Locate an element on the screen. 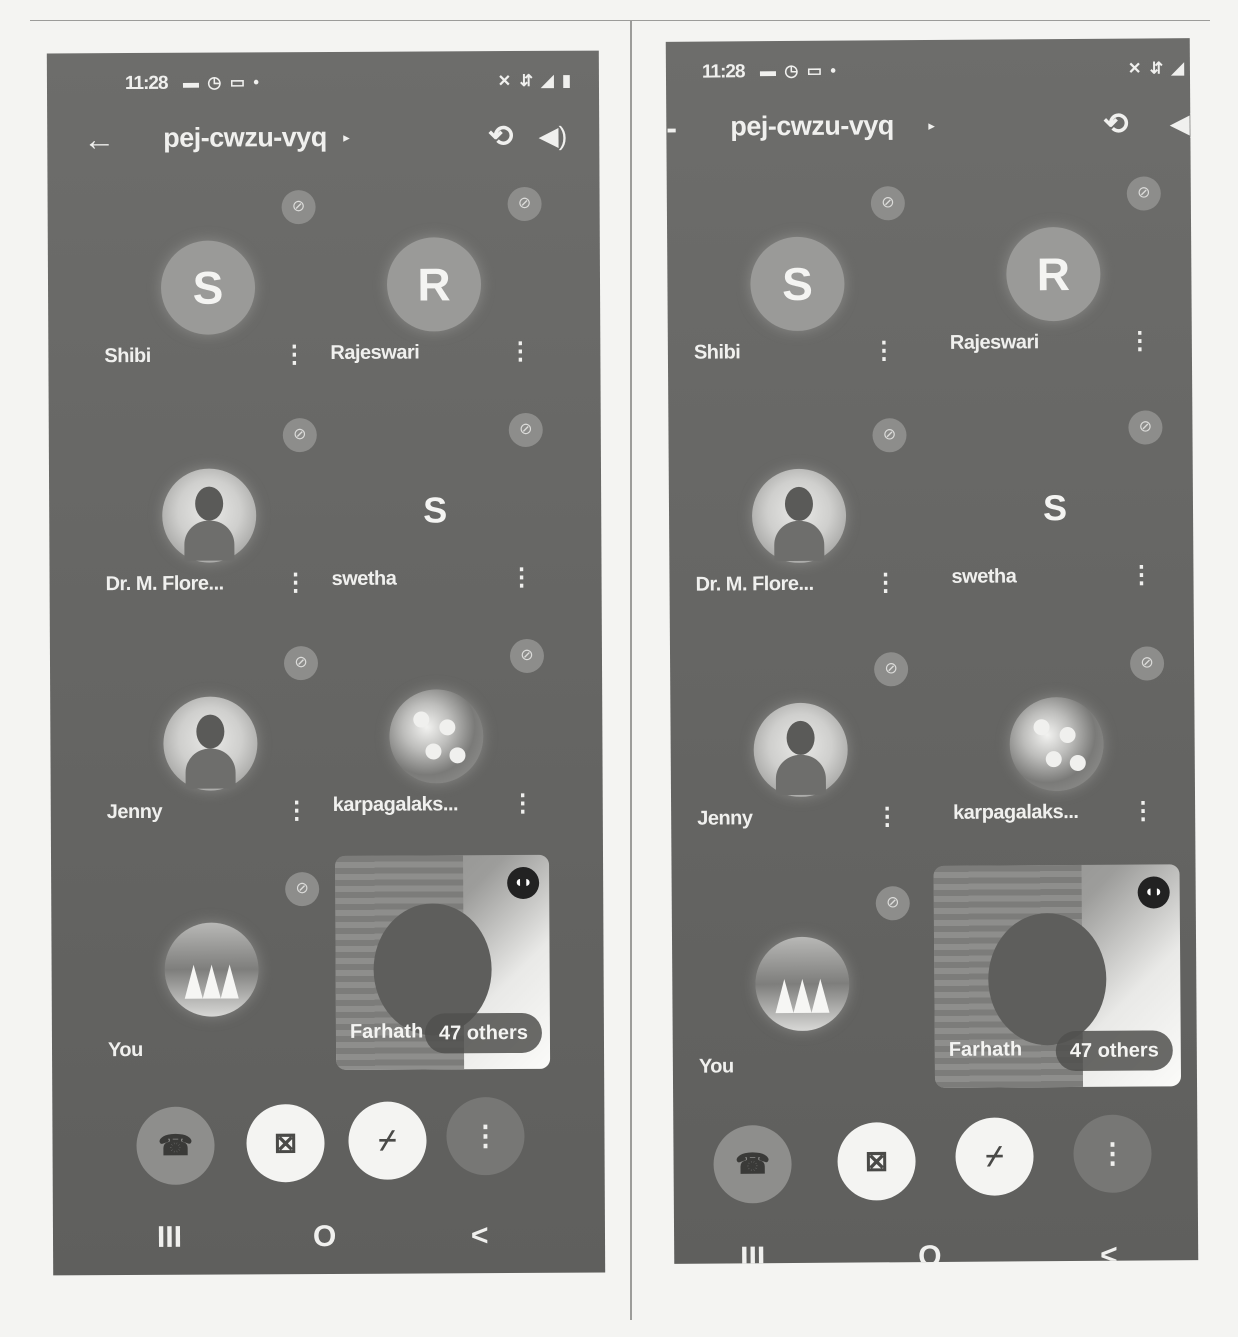 This screenshot has width=1238, height=1337. notification-icons: ▬ ◷ ▭ • is located at coordinates (222, 83).